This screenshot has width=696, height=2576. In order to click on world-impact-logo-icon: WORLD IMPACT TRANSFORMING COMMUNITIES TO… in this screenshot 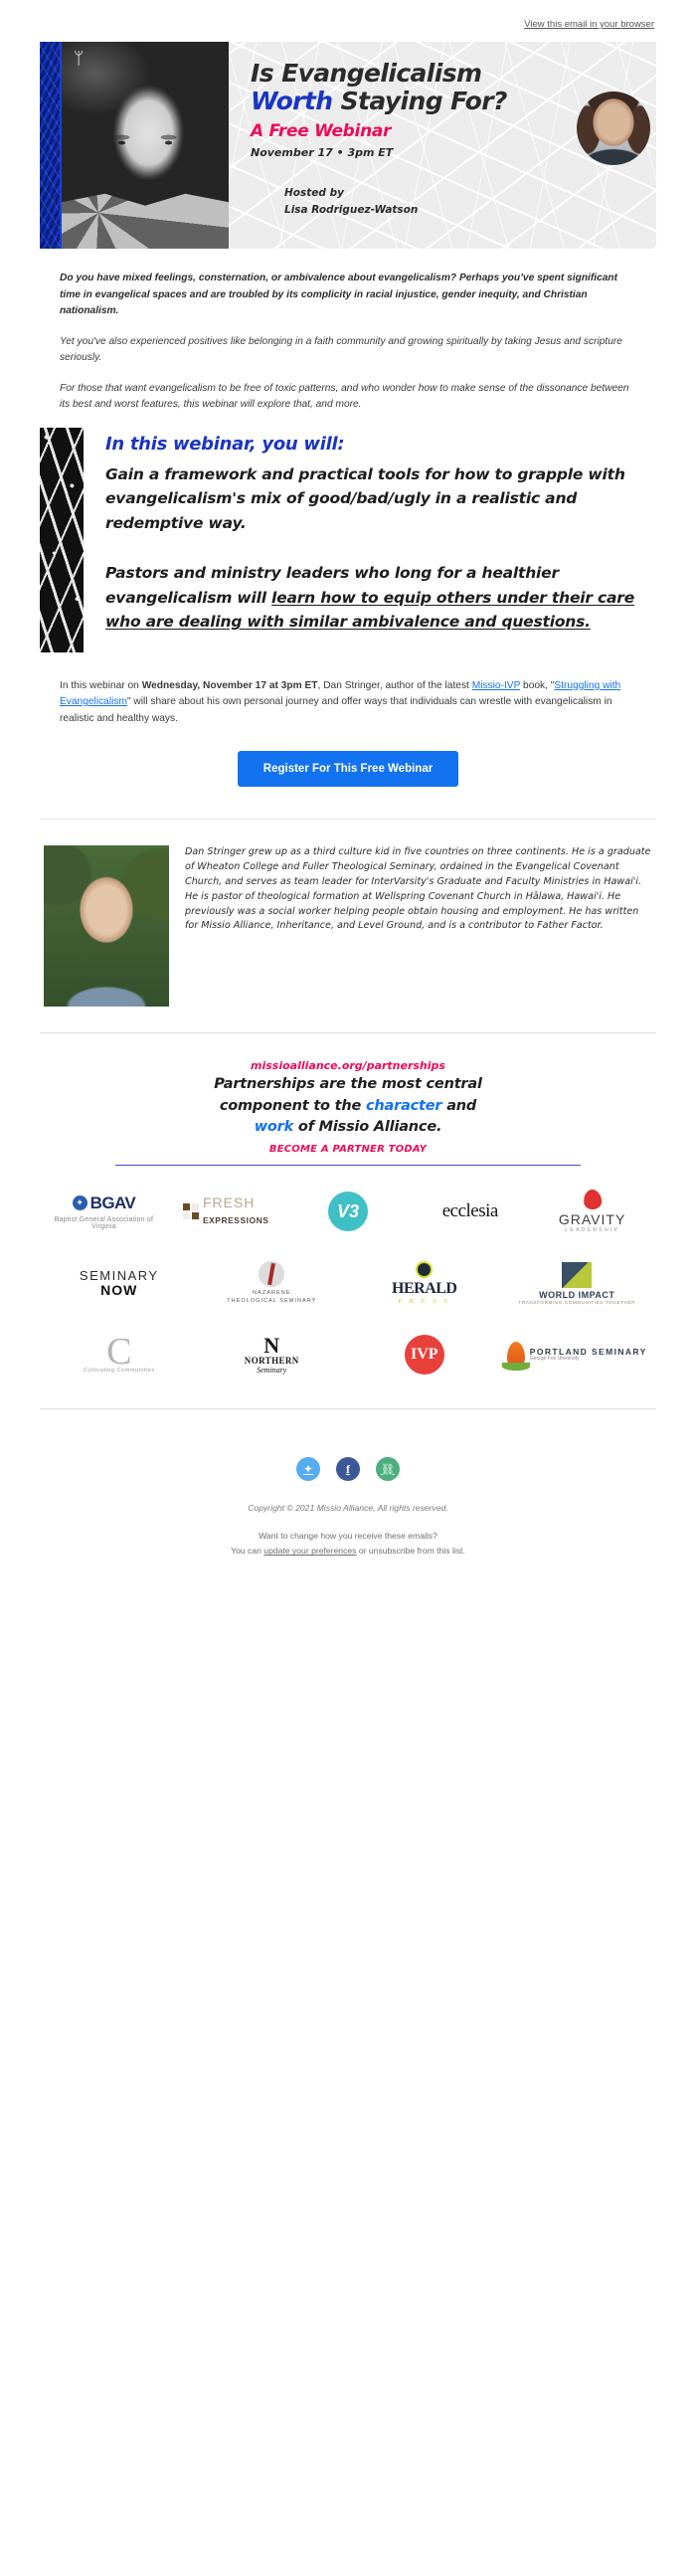, I will do `click(577, 1283)`.